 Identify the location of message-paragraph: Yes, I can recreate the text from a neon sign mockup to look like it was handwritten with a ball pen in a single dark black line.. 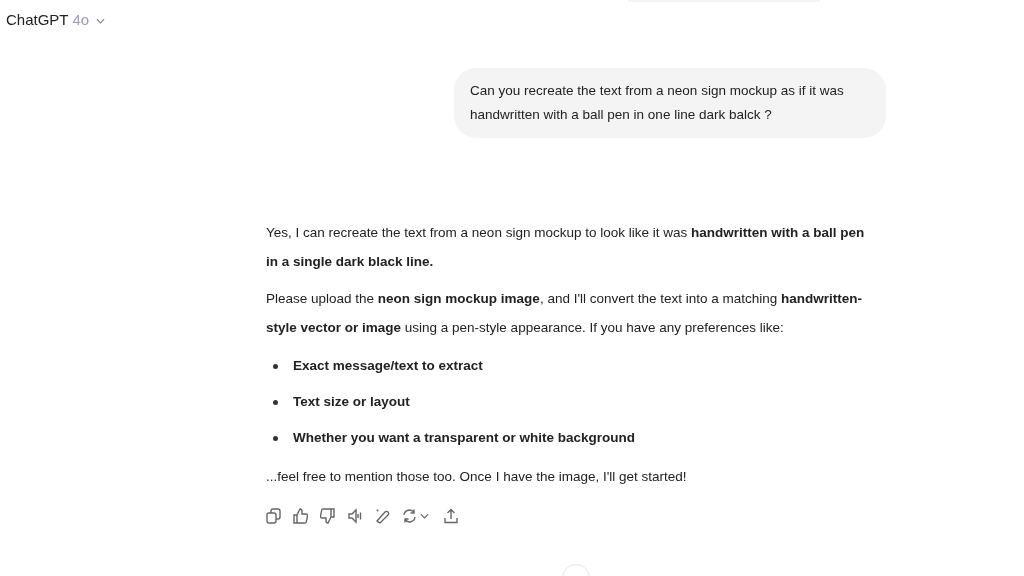
(566, 247).